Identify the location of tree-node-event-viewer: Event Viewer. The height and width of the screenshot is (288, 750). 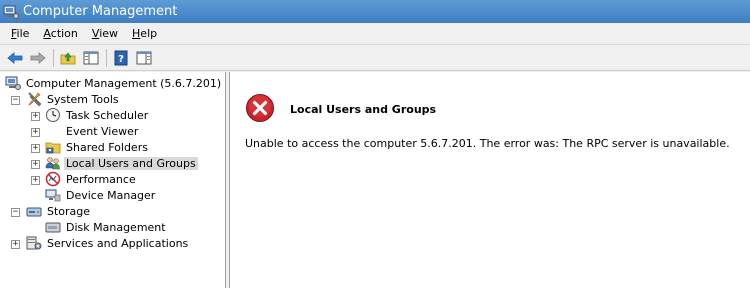
(92, 131).